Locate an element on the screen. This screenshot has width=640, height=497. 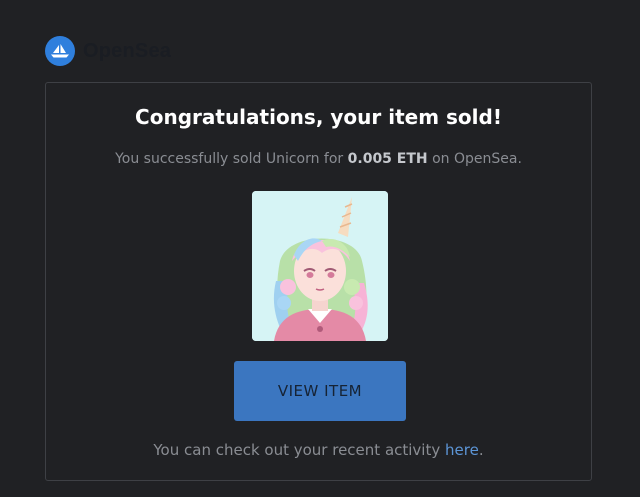
brand-header: OpenSea is located at coordinates (108, 51).